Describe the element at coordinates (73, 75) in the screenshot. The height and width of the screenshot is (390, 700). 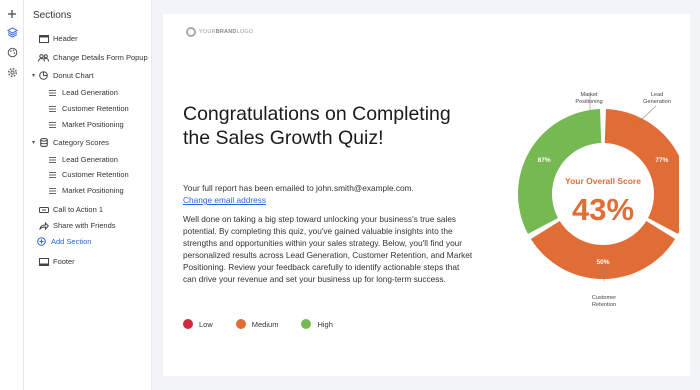
I see `section-label: Donut Chart` at that location.